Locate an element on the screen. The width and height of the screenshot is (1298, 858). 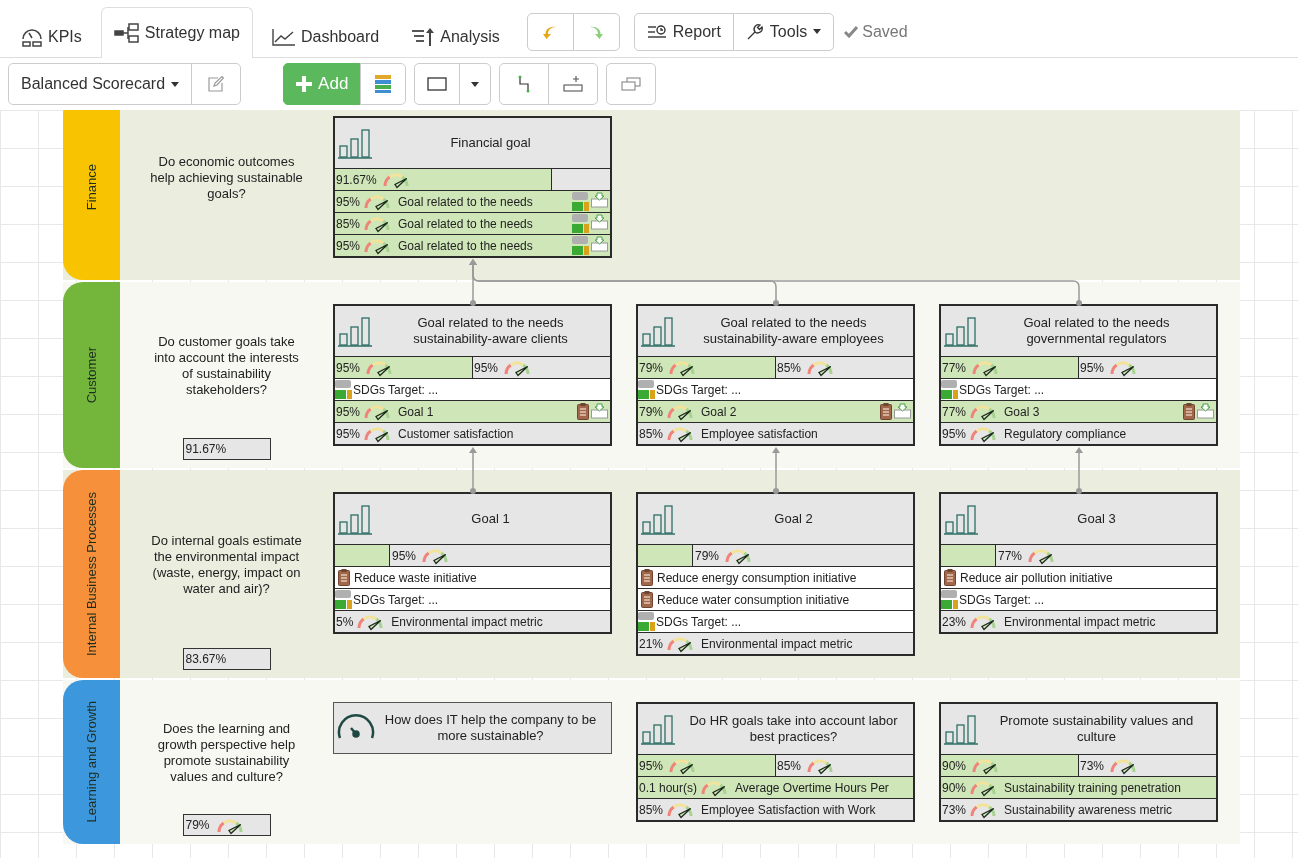
undo-button is located at coordinates (550, 31).